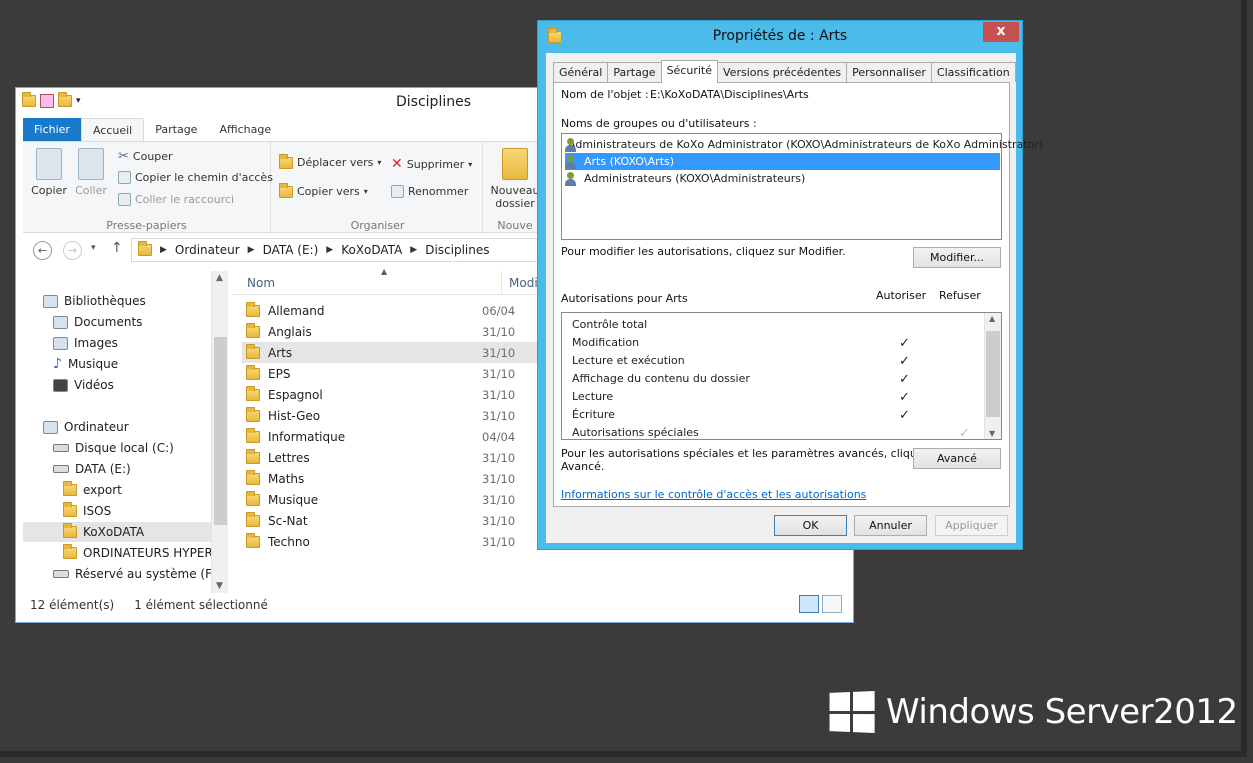 The image size is (1253, 763). What do you see at coordinates (809, 604) in the screenshot?
I see `details-view-icon` at bounding box center [809, 604].